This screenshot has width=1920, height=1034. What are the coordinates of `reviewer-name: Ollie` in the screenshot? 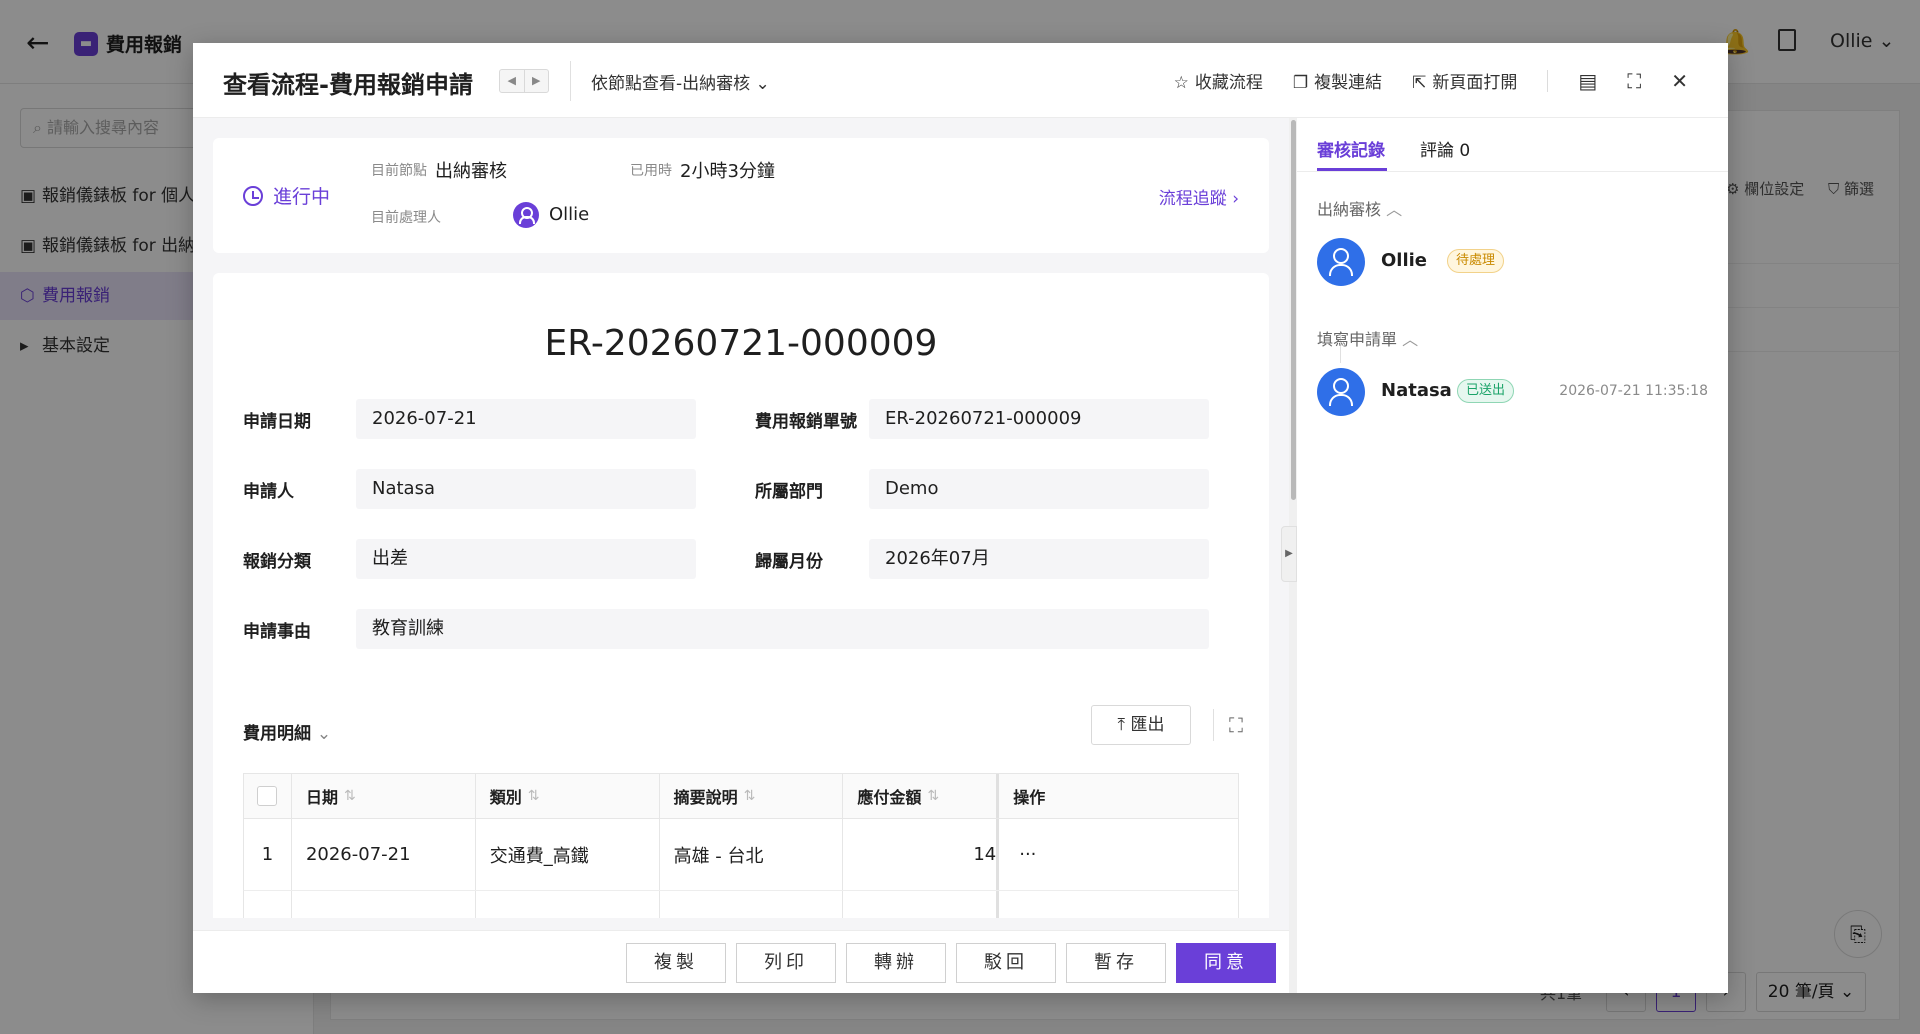 It's located at (1404, 260).